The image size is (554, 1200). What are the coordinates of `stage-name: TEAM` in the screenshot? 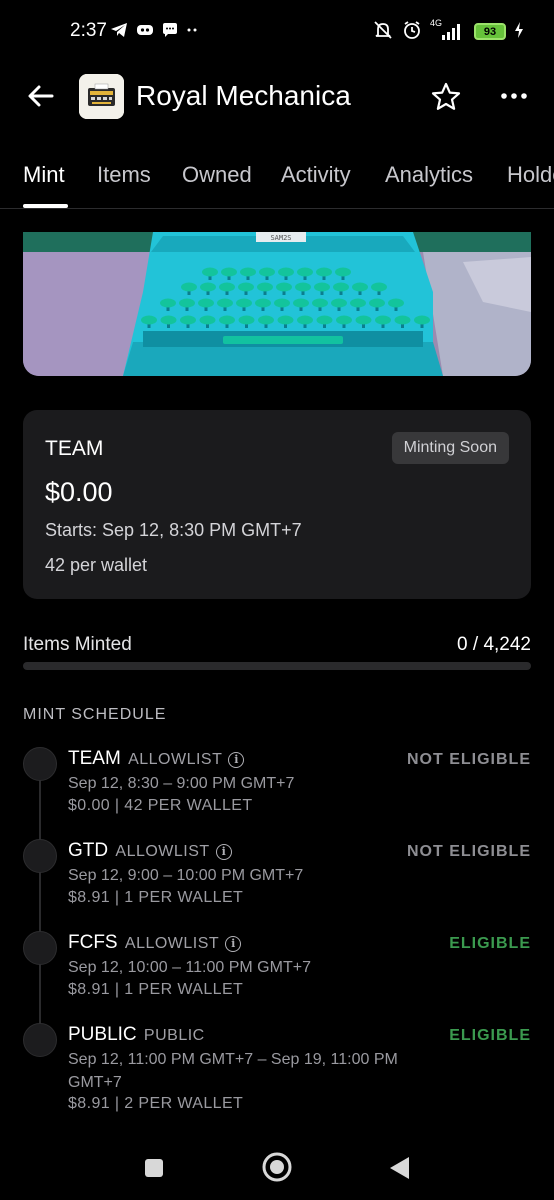 It's located at (94, 758).